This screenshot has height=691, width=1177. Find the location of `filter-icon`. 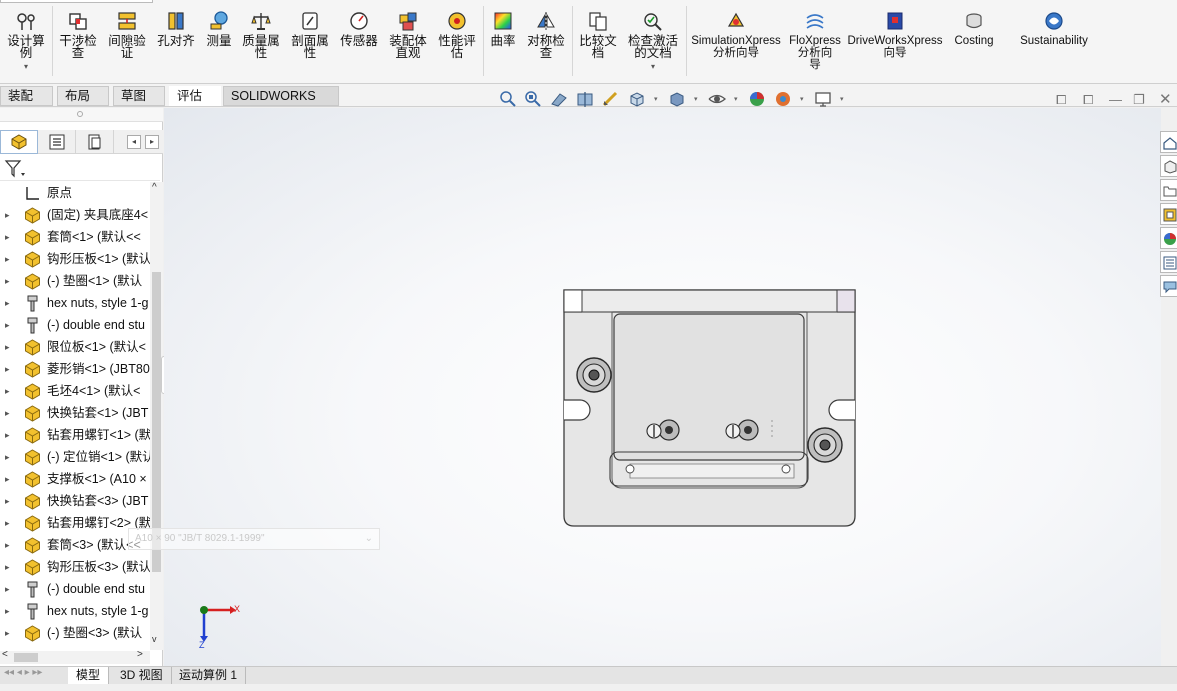

filter-icon is located at coordinates (15, 169).